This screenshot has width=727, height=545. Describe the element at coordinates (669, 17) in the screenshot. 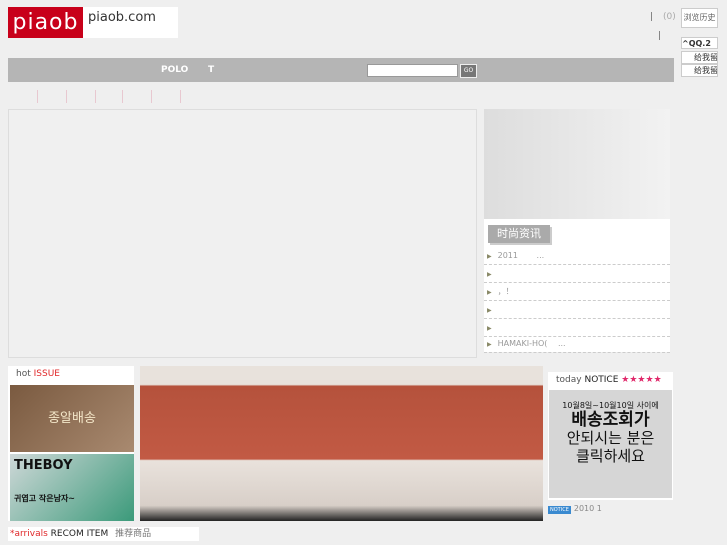

I see `cart-count: (0)` at that location.